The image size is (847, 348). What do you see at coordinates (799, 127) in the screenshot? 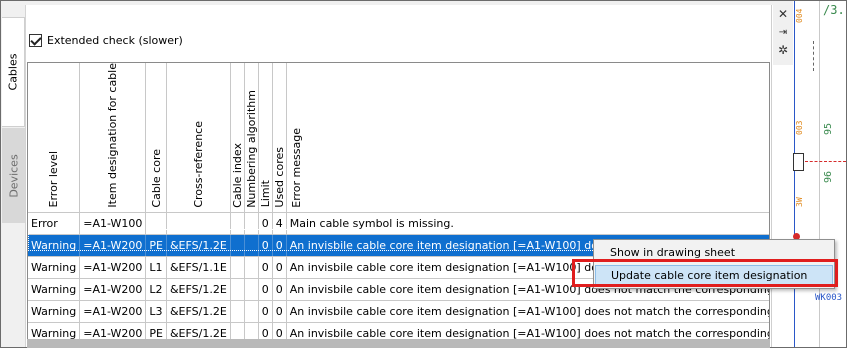
I see `drawing-text: 003` at bounding box center [799, 127].